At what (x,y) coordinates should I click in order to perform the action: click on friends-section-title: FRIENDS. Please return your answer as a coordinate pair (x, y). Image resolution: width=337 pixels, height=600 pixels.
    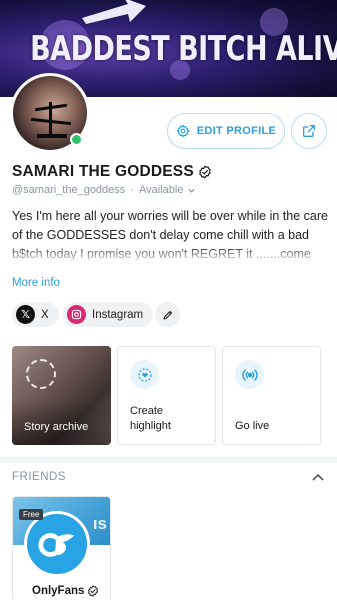
    Looking at the image, I should click on (39, 477).